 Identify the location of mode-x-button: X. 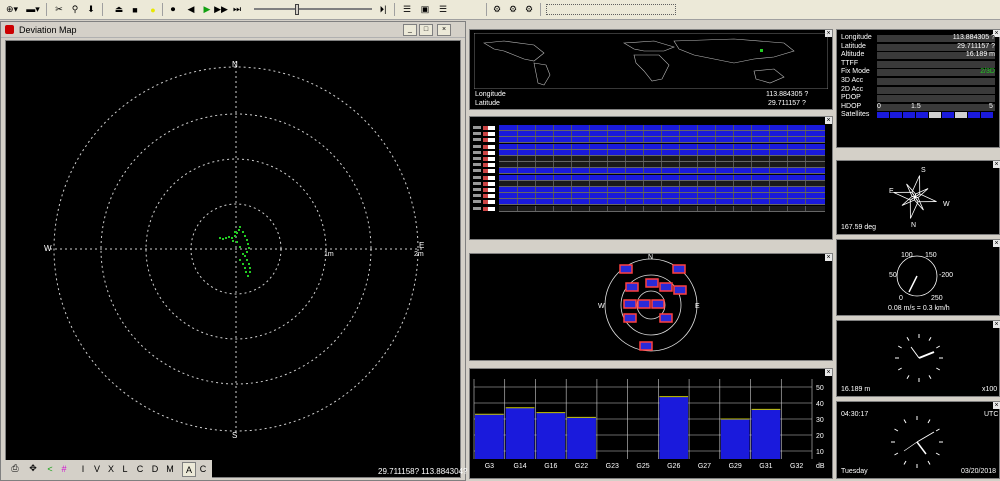
(111, 468).